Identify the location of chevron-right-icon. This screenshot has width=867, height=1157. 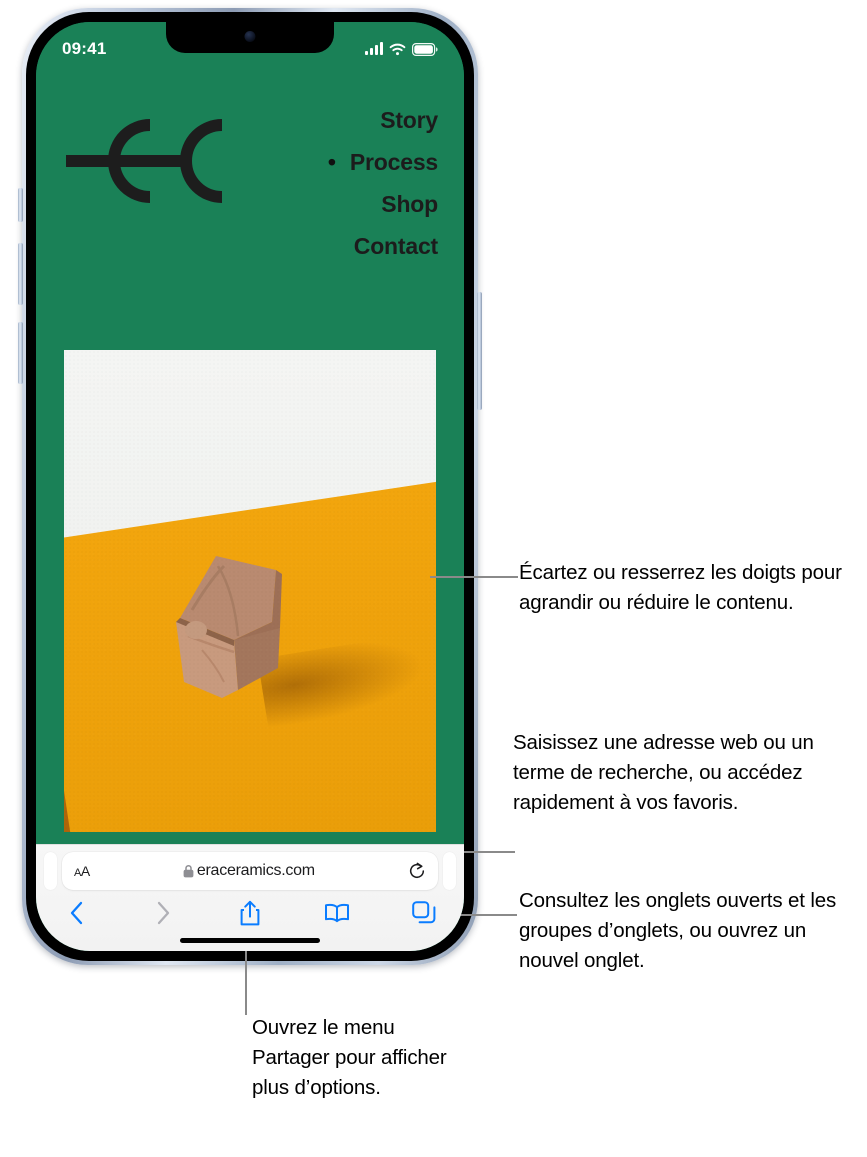
(163, 913).